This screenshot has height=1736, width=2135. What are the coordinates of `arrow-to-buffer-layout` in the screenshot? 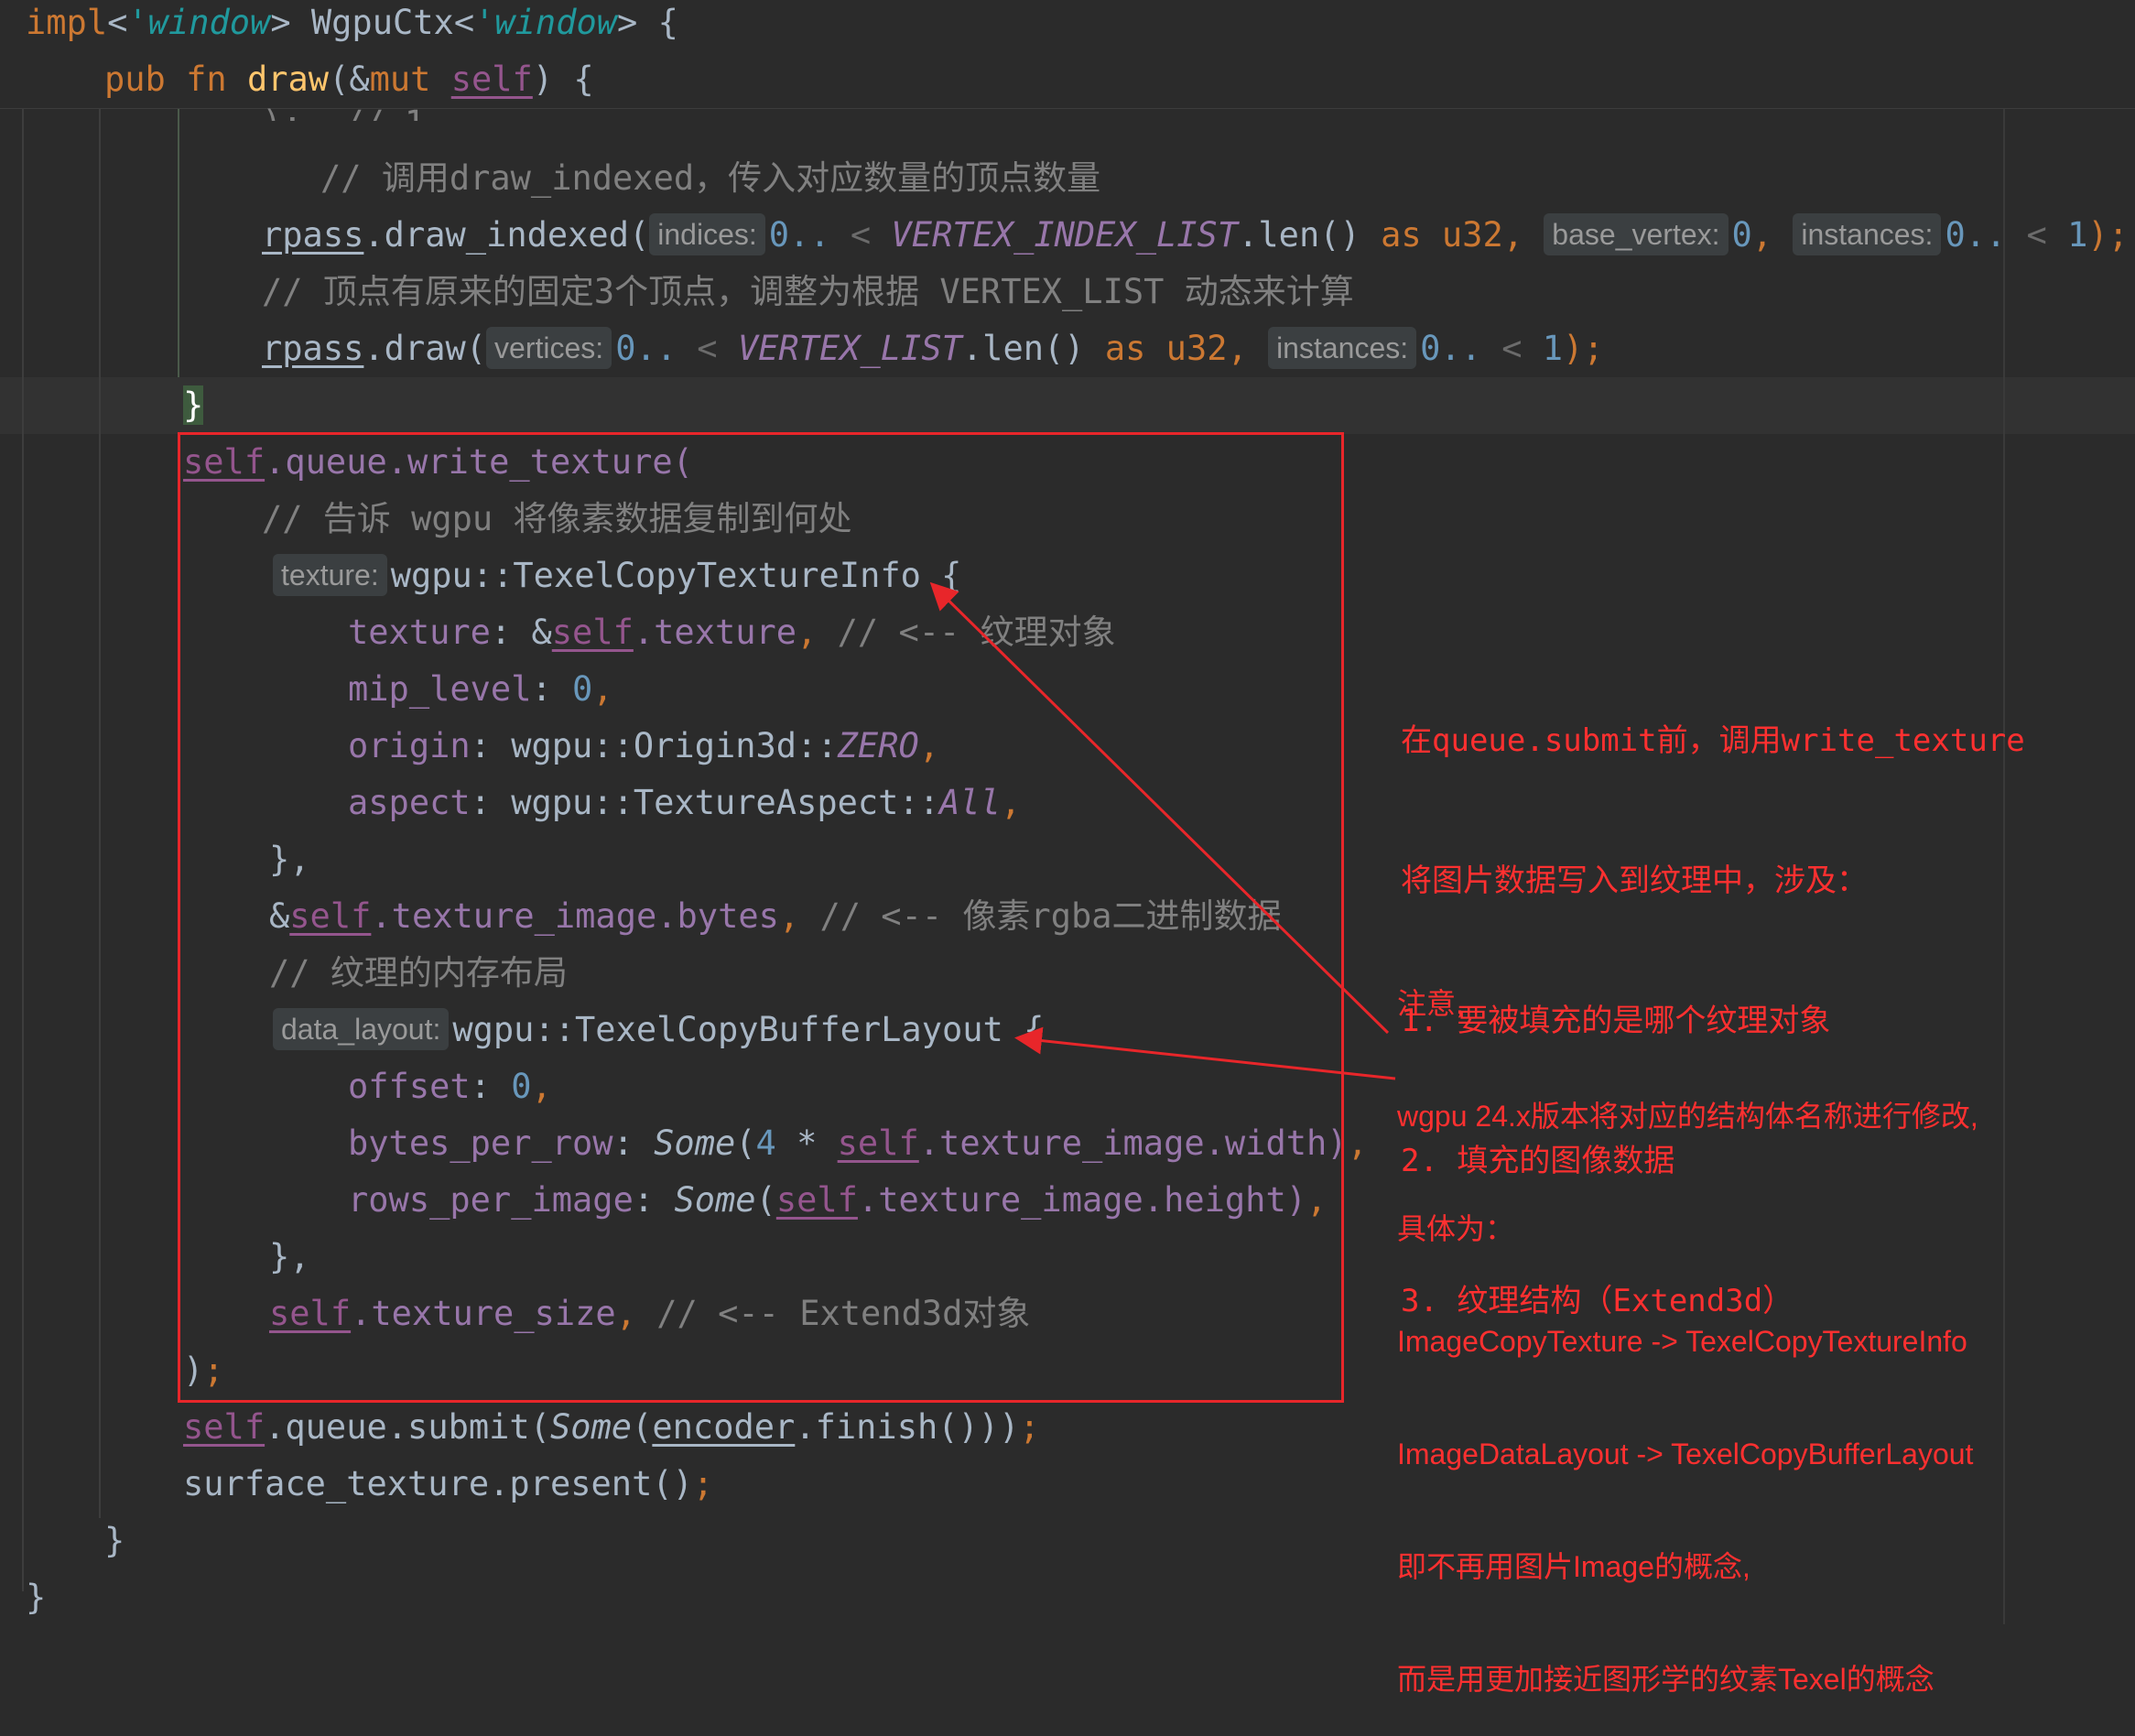 It's located at (1205, 1053).